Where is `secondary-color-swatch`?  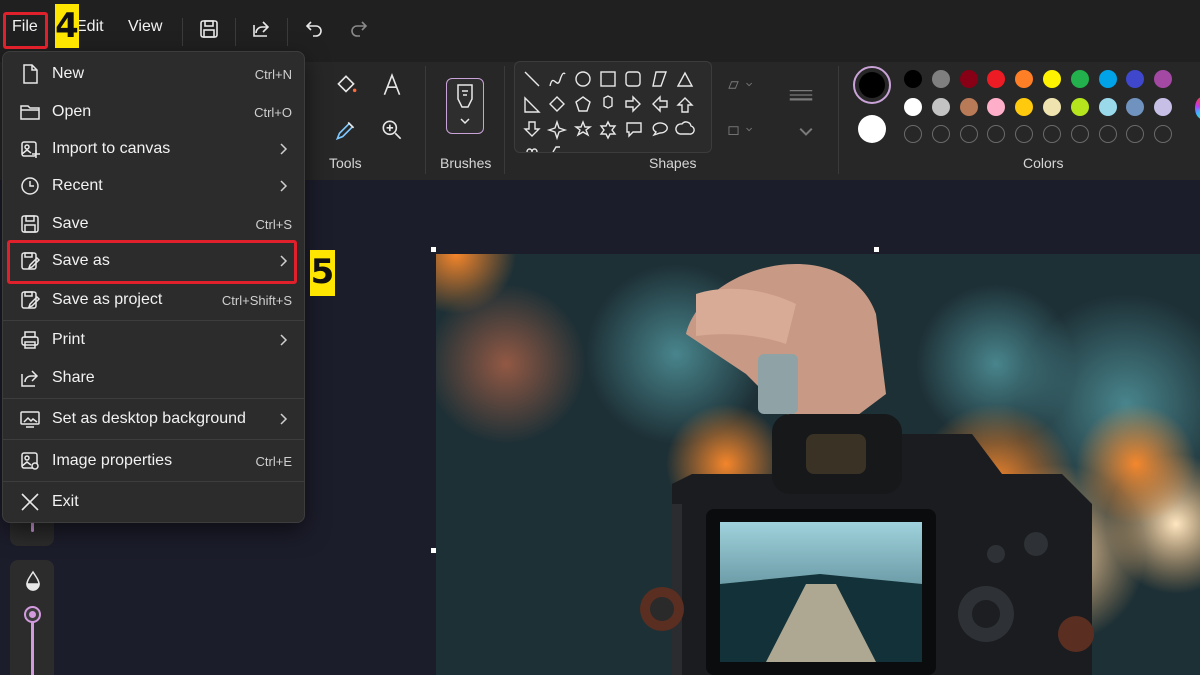
secondary-color-swatch is located at coordinates (872, 129).